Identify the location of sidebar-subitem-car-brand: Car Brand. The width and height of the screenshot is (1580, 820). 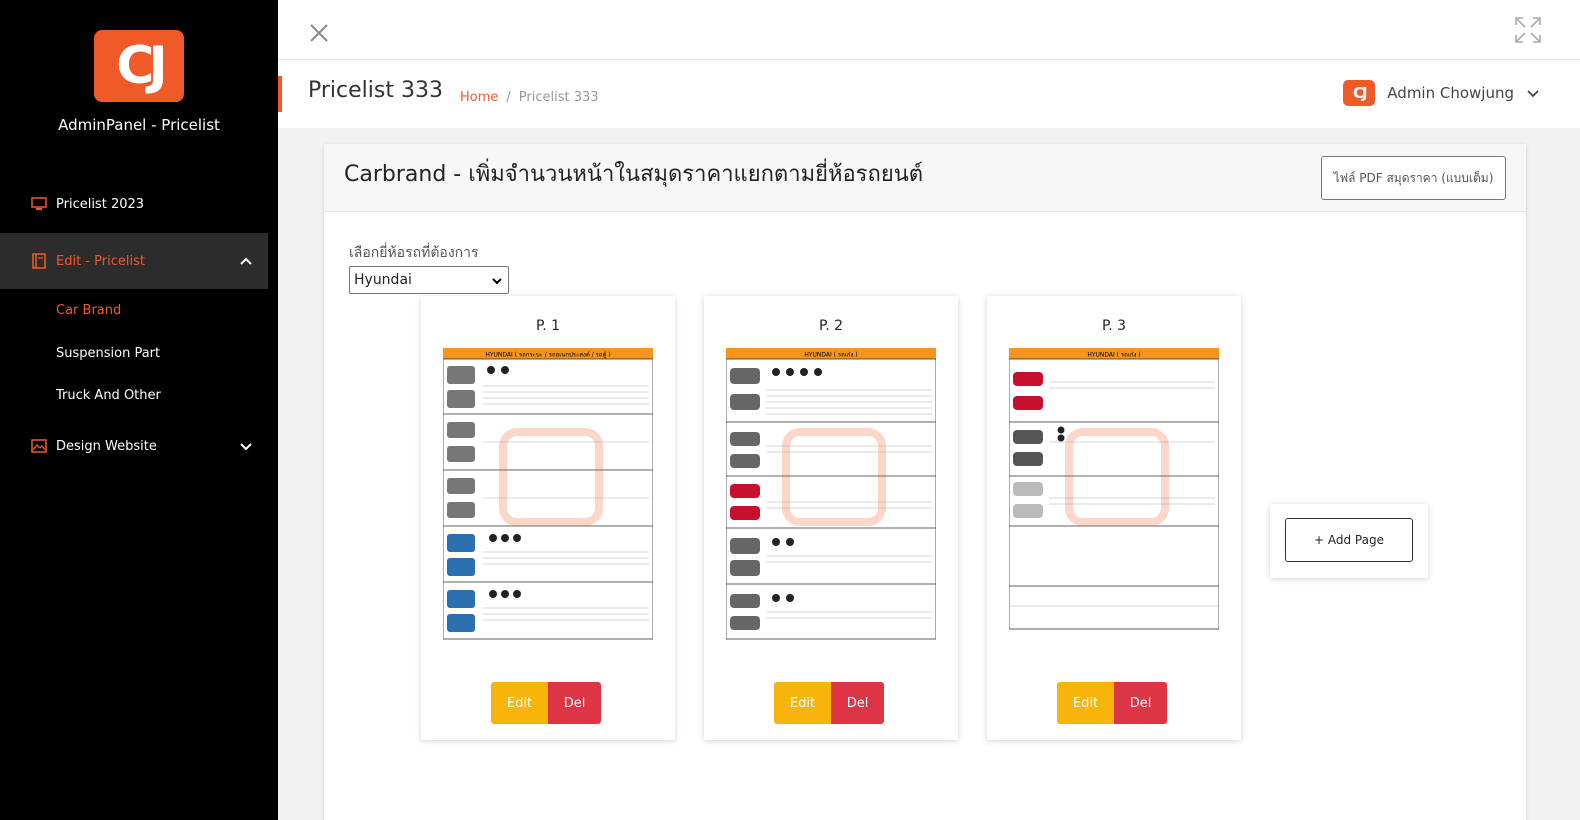
(88, 310).